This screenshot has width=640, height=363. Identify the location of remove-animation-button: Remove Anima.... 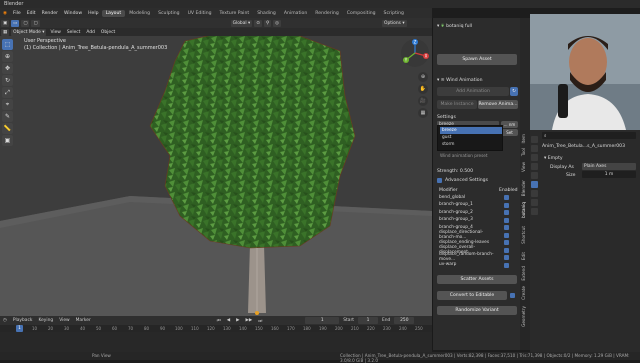
(498, 104).